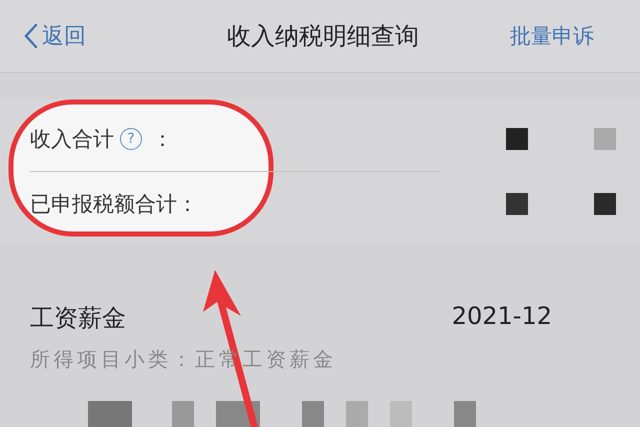  Describe the element at coordinates (323, 36) in the screenshot. I see `page-title: 收入纳税明细查询` at that location.